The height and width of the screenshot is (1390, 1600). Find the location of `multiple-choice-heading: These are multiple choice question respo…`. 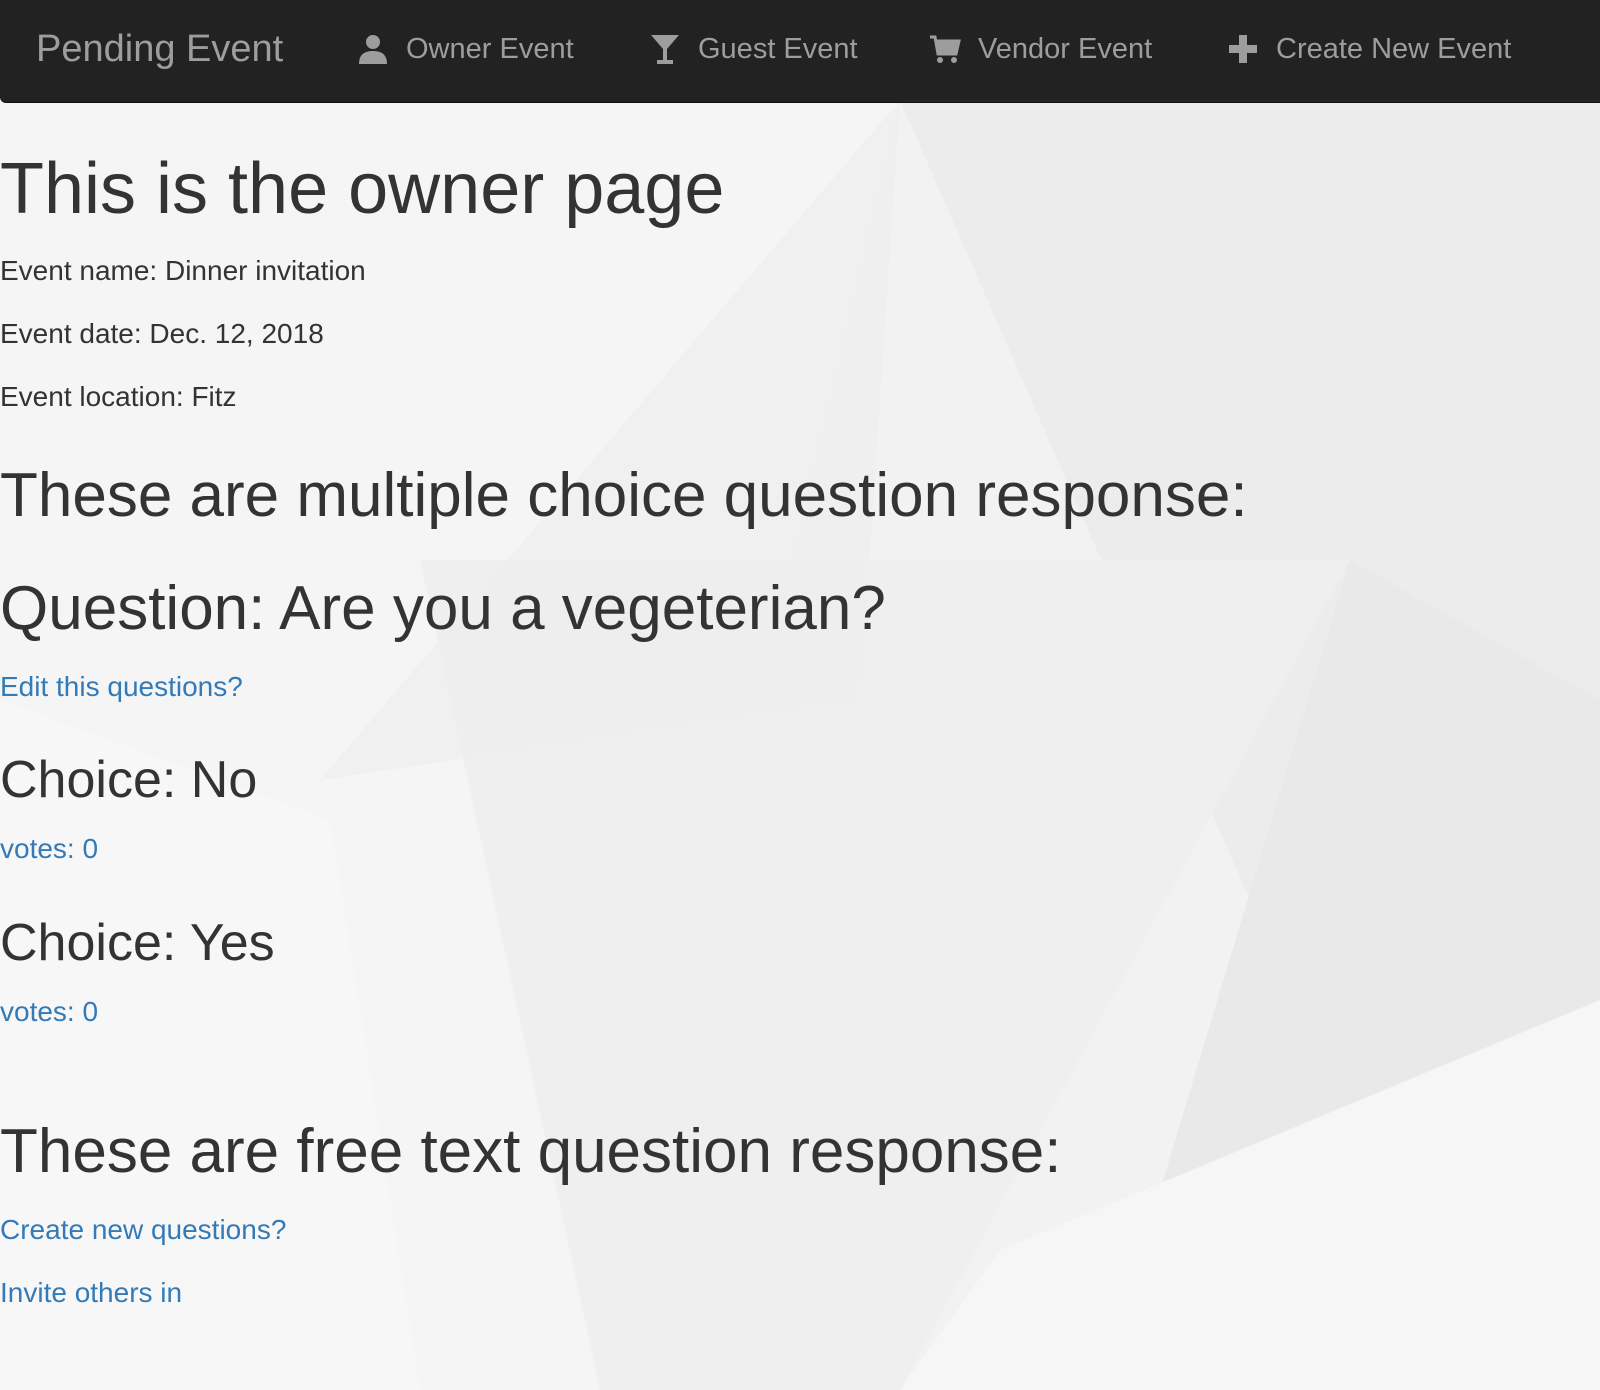

multiple-choice-heading: These are multiple choice question respo… is located at coordinates (624, 495).